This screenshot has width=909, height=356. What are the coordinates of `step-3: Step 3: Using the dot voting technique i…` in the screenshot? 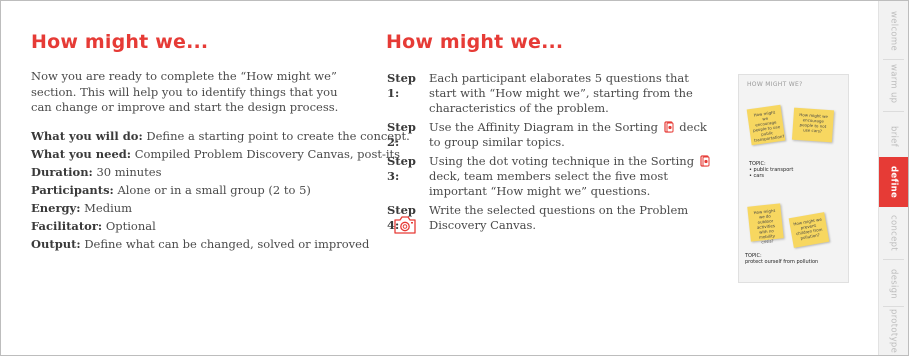 It's located at (552, 176).